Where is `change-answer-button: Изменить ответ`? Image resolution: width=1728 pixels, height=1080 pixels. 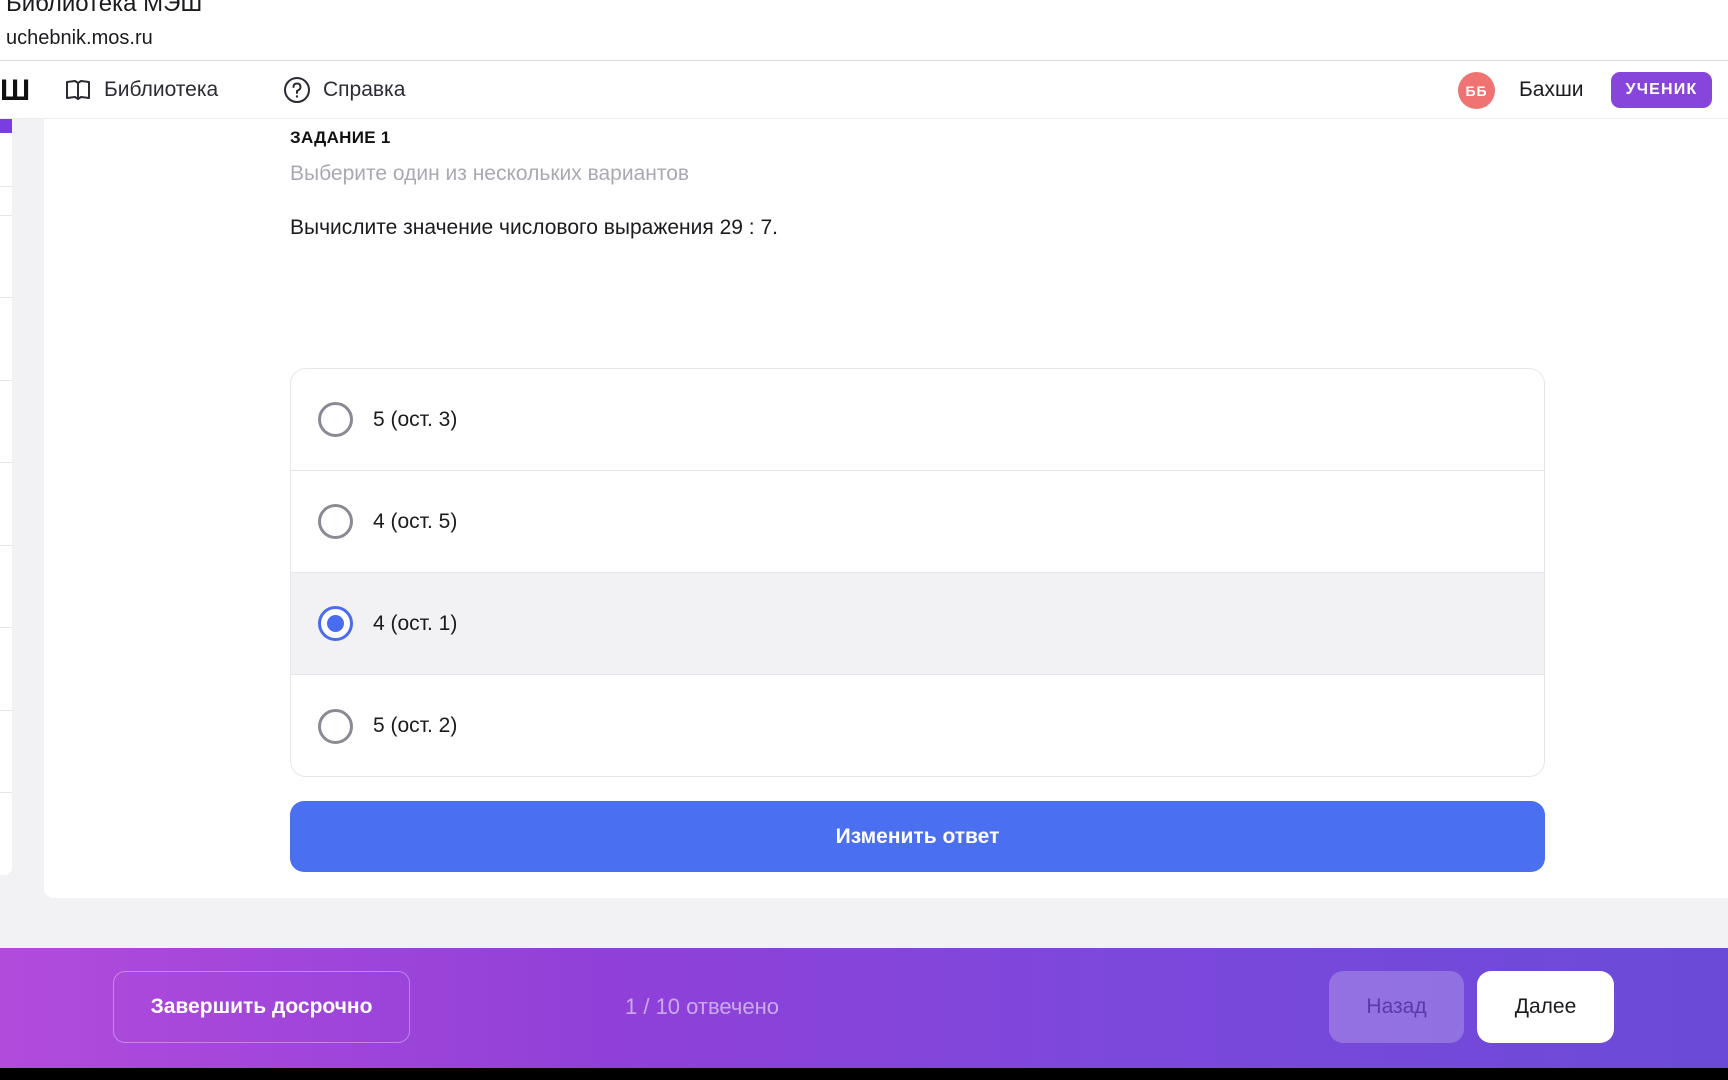
change-answer-button: Изменить ответ is located at coordinates (917, 836).